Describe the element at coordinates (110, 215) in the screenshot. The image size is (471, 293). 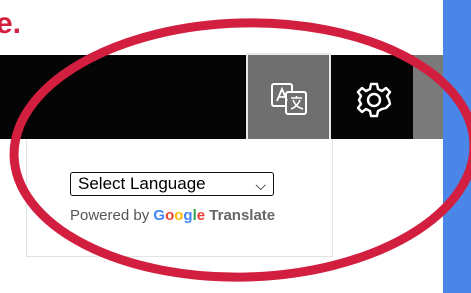
I see `powered-by-text: Powered by` at that location.